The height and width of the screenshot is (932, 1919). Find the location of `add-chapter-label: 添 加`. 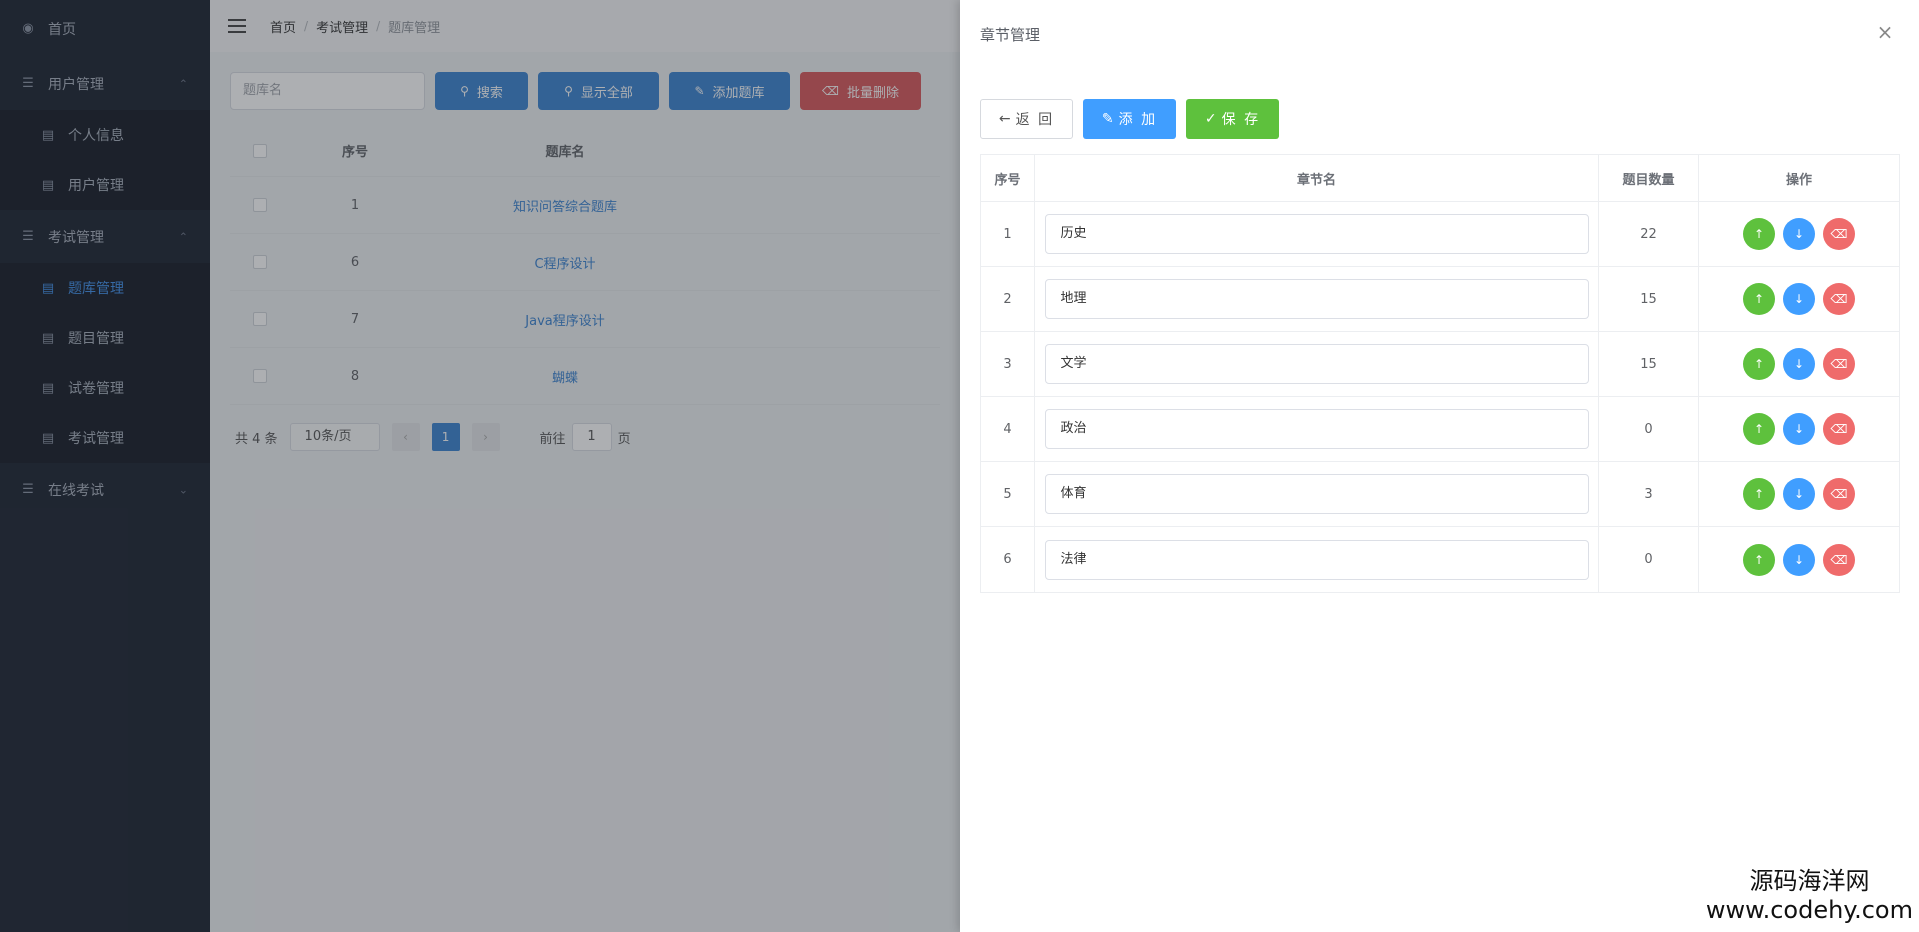

add-chapter-label: 添 加 is located at coordinates (1138, 120).